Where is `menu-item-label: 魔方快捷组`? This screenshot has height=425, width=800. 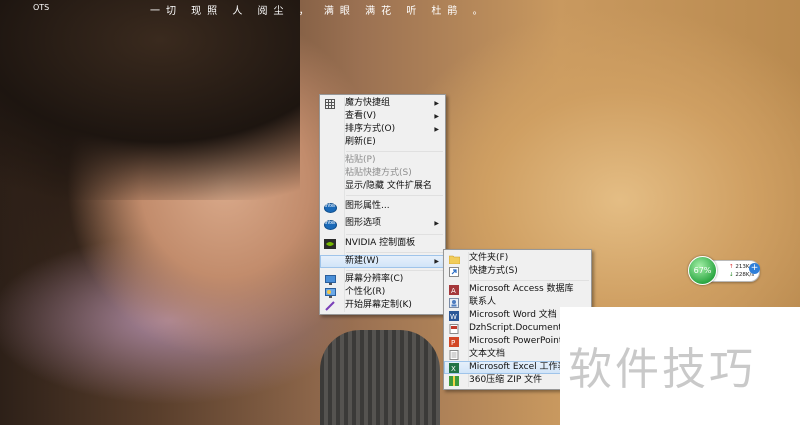
menu-item-label: 魔方快捷组 is located at coordinates (368, 103).